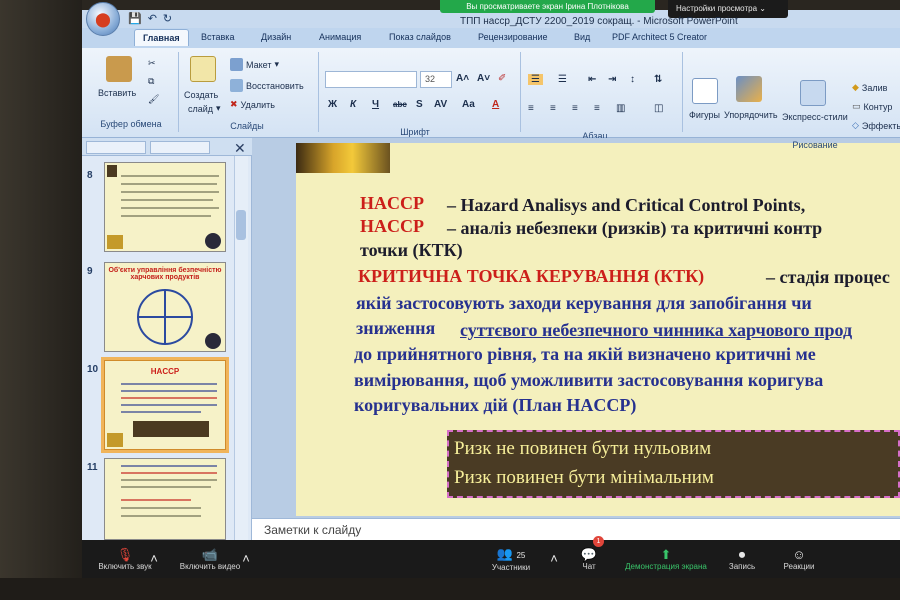 Image resolution: width=900 pixels, height=600 pixels. I want to click on unmute-label: Включить звук, so click(125, 566).